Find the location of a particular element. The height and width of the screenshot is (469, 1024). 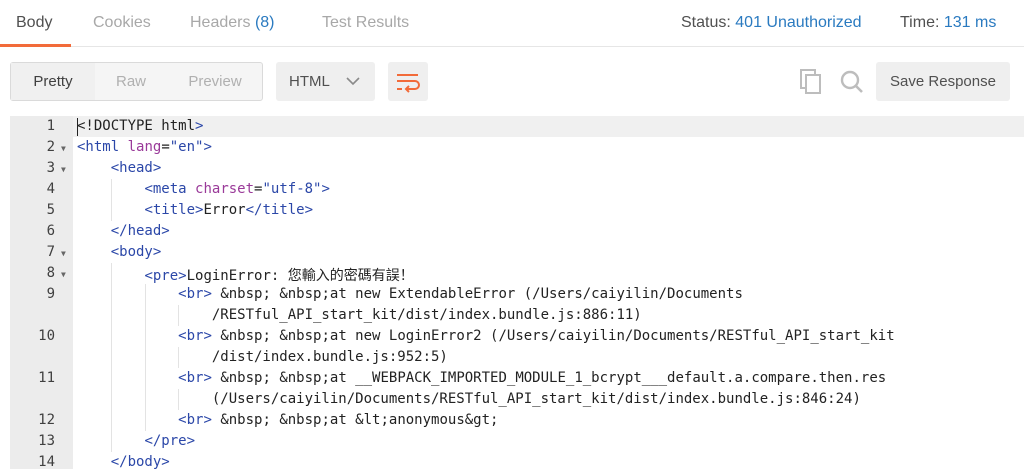

code-line: <br> &nbsp; &nbsp;at &lt;anonymous&gt; is located at coordinates (548, 420).